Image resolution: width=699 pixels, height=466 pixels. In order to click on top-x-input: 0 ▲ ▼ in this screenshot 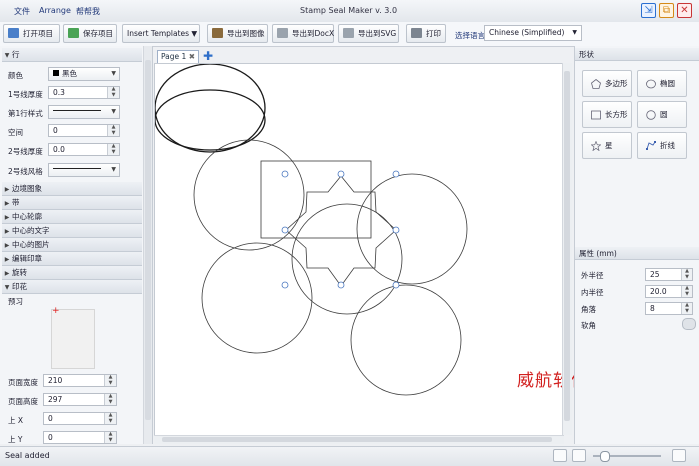, I will do `click(80, 418)`.